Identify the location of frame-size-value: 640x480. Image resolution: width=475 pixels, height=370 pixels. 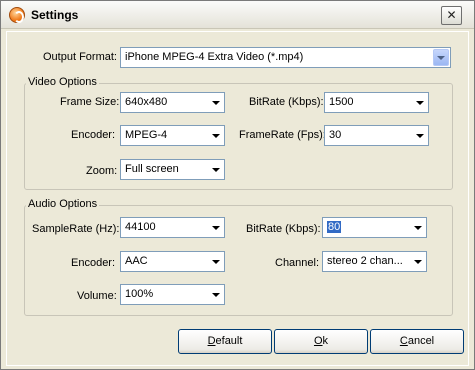
(146, 102).